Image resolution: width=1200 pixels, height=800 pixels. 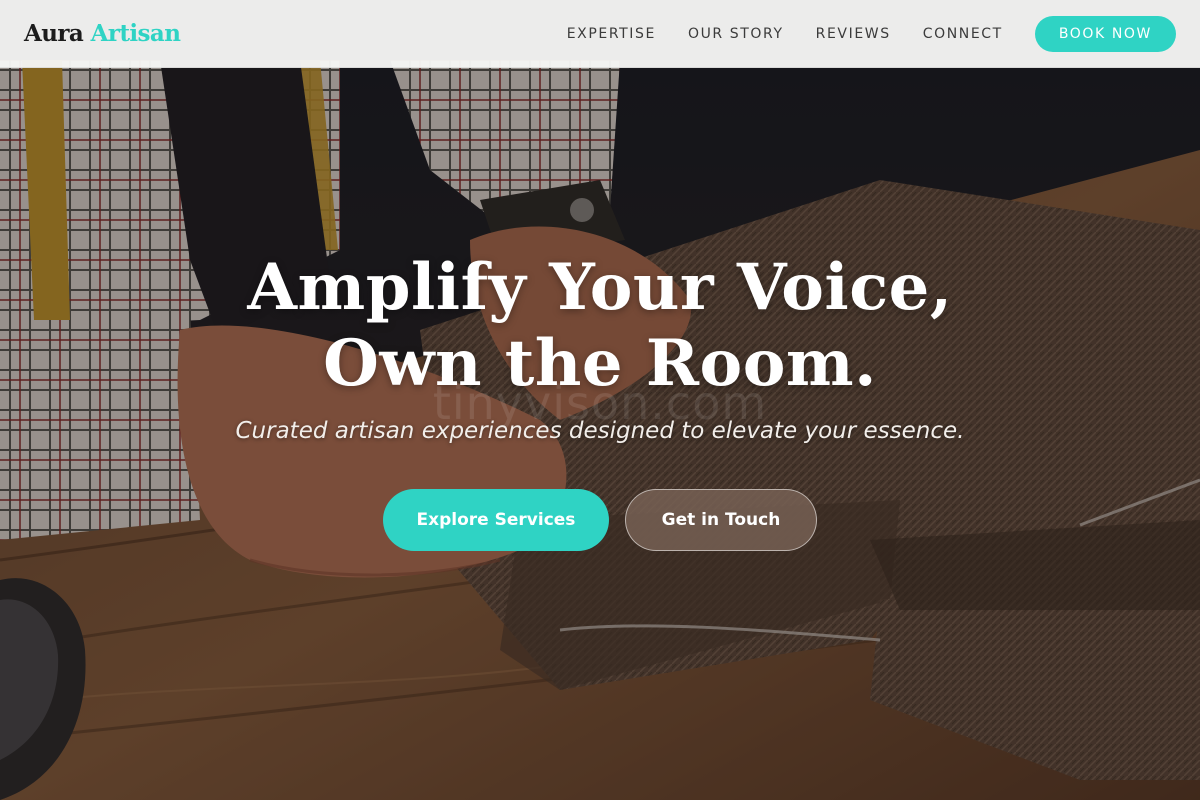 I want to click on hero-cta-group: Explore Services Get in Touch, so click(x=600, y=520).